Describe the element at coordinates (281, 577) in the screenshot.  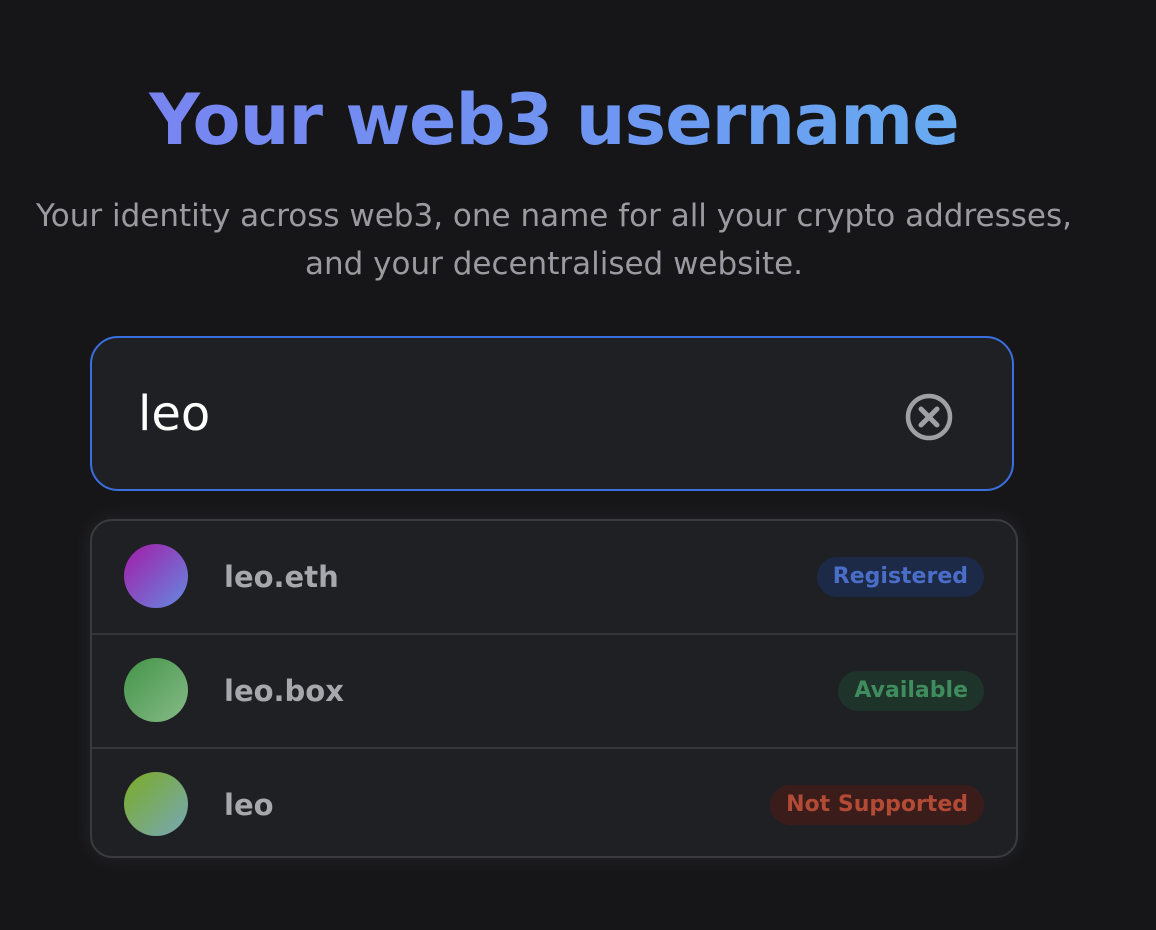
I see `result-name: leo.eth` at that location.